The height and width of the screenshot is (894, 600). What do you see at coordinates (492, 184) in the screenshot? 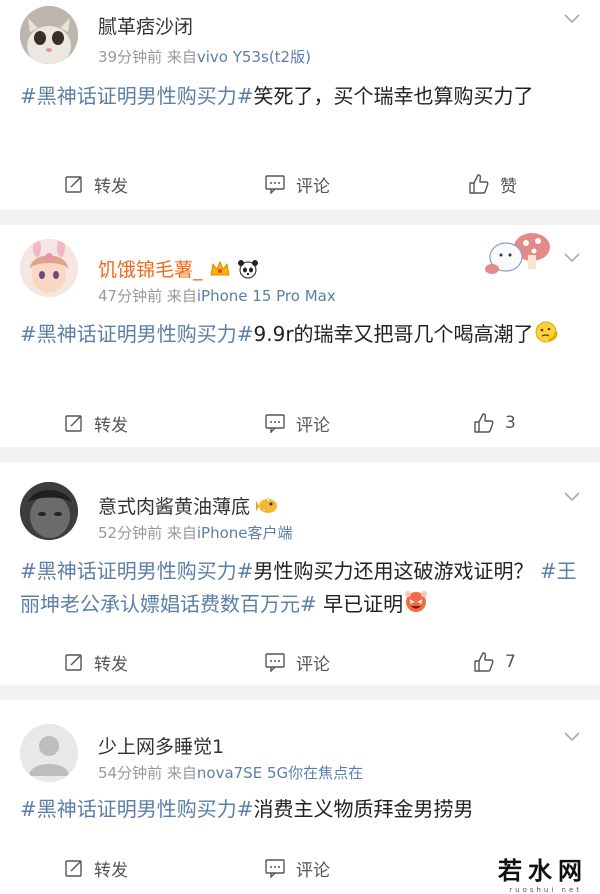
I see `like-button: 赞` at bounding box center [492, 184].